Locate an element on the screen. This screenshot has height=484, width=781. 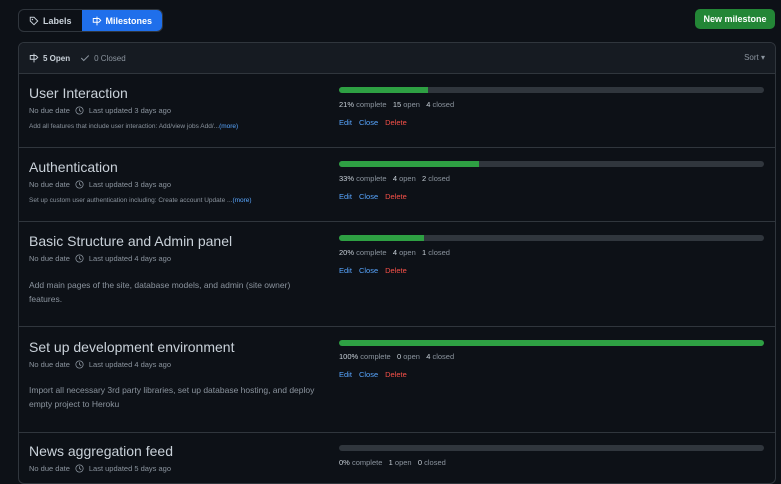
labels-milestones-toggle: Labels Milestones is located at coordinates (91, 20).